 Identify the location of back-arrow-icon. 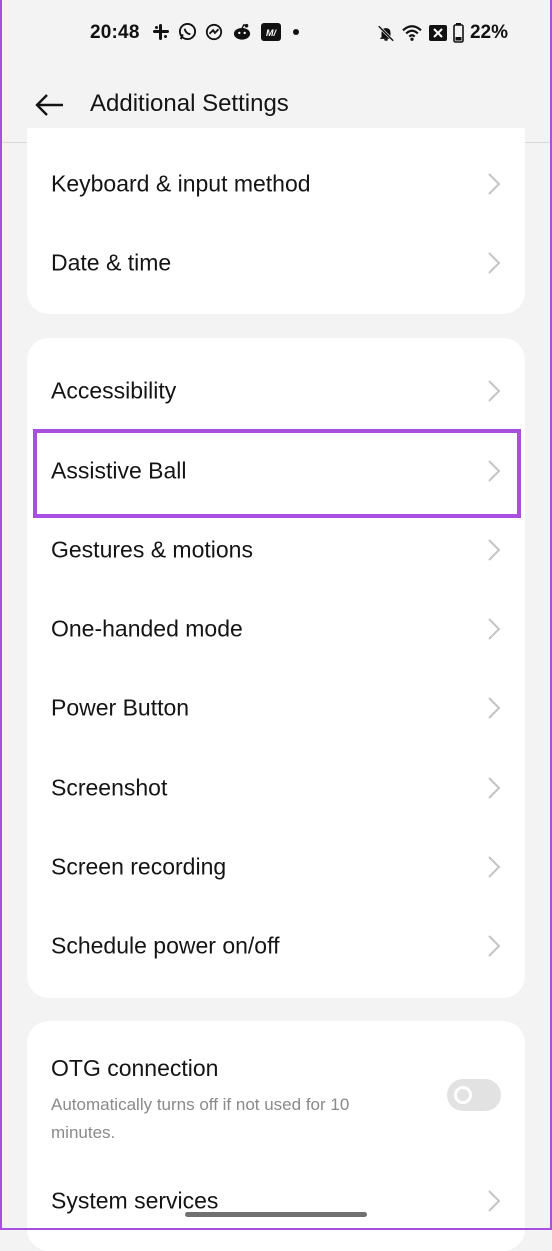
(49, 105).